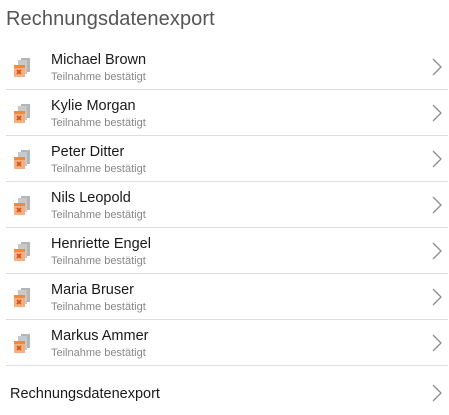 This screenshot has width=449, height=415. What do you see at coordinates (110, 19) in the screenshot?
I see `page-title: Rechnungsdatenexport` at bounding box center [110, 19].